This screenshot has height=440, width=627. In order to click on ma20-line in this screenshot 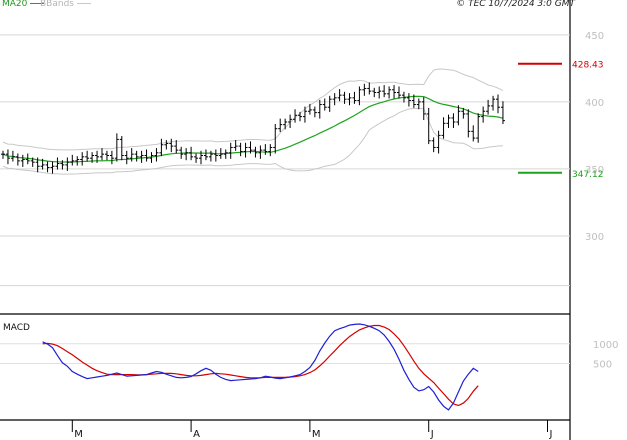, I will do `click(253, 129)`.